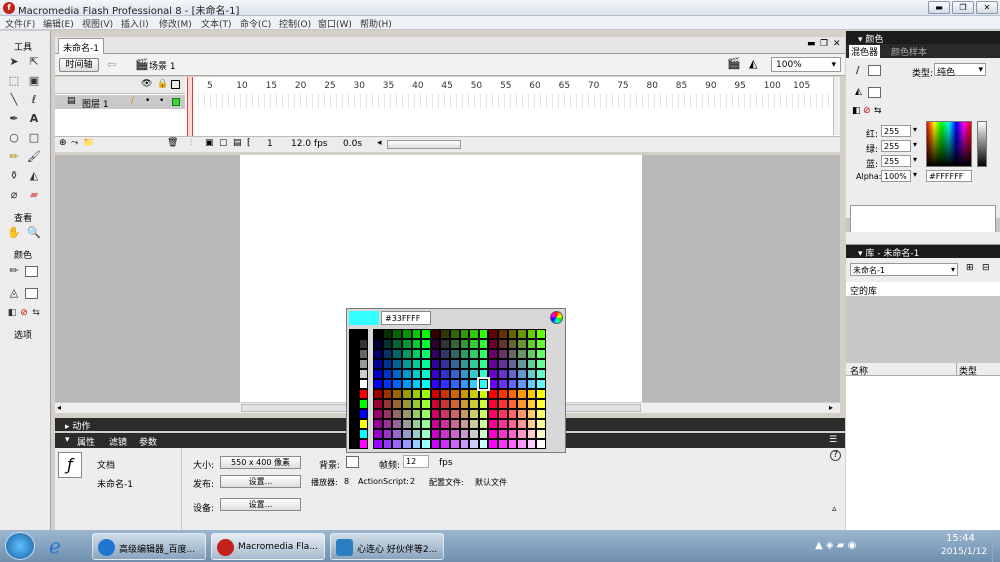 This screenshot has height=562, width=1000. Describe the element at coordinates (176, 102) in the screenshot. I see `layer-color-box` at that location.